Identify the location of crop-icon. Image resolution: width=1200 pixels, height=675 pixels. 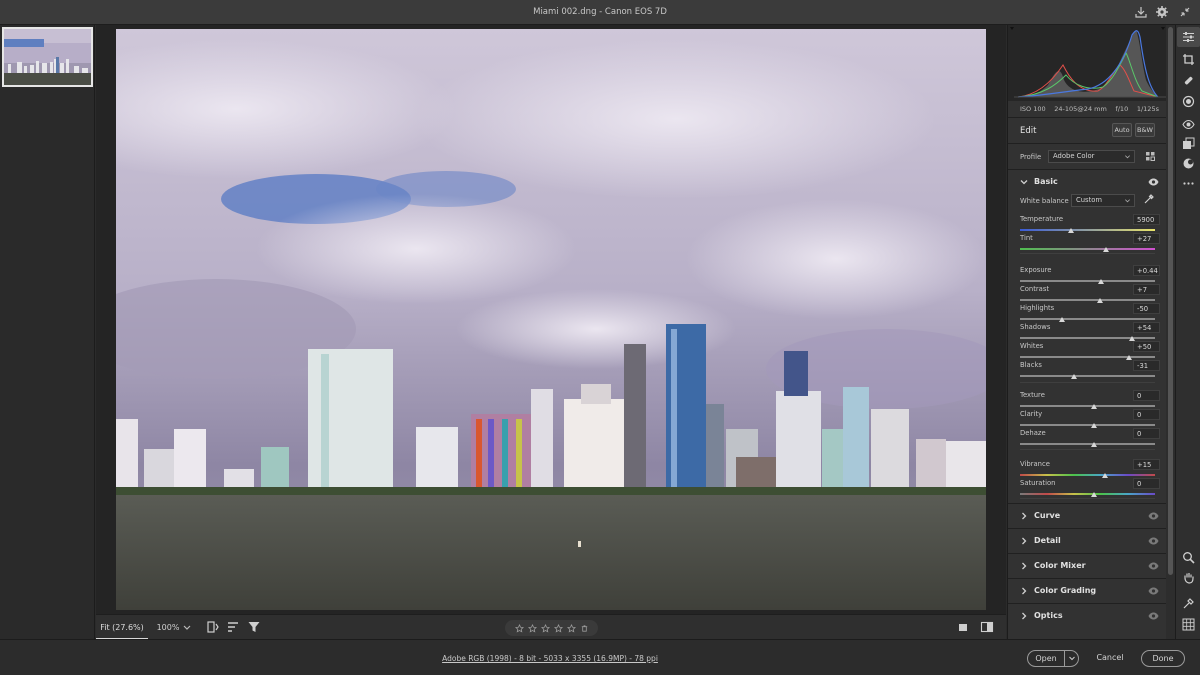
(1188, 59).